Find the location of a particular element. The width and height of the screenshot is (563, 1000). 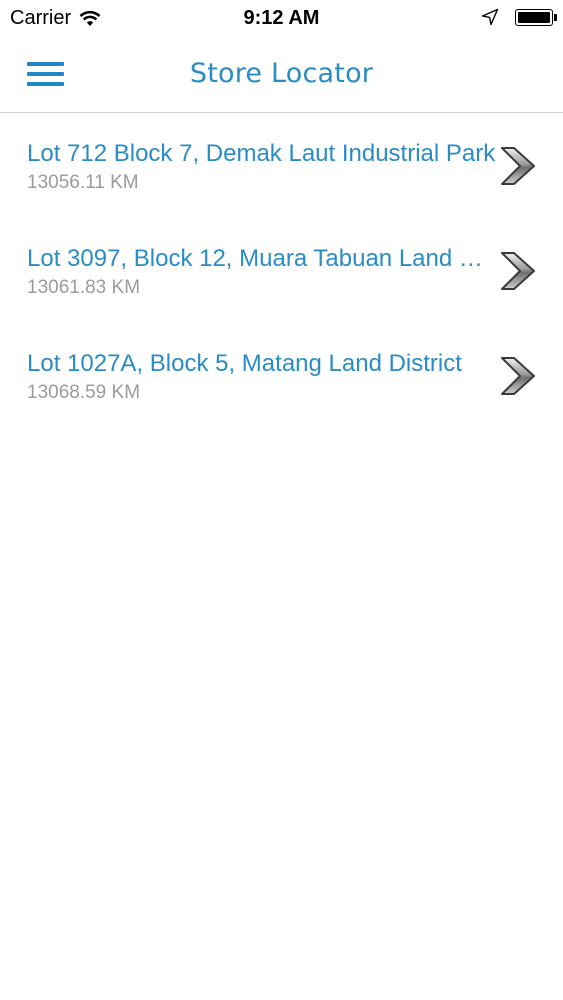

nav-bar: Store Locator is located at coordinates (281, 76).